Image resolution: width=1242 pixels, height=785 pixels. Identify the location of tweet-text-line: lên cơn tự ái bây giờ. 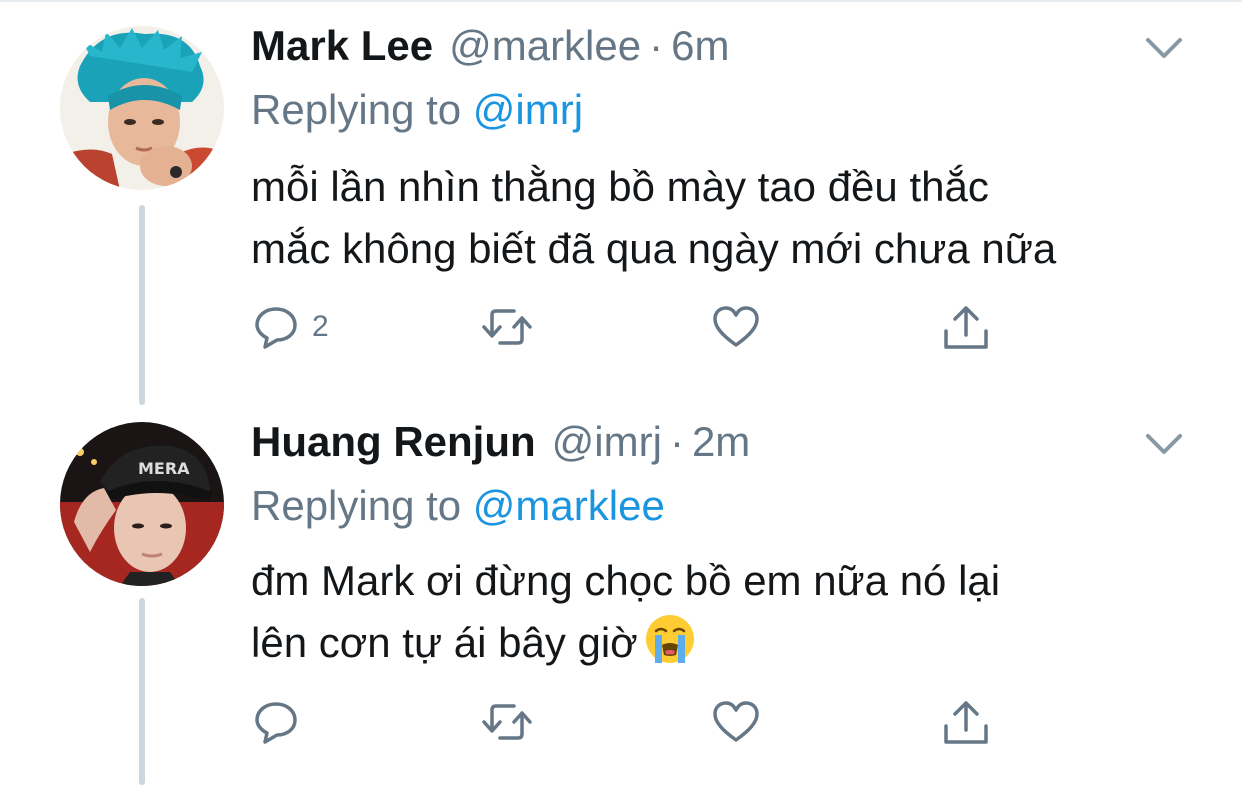
(444, 642).